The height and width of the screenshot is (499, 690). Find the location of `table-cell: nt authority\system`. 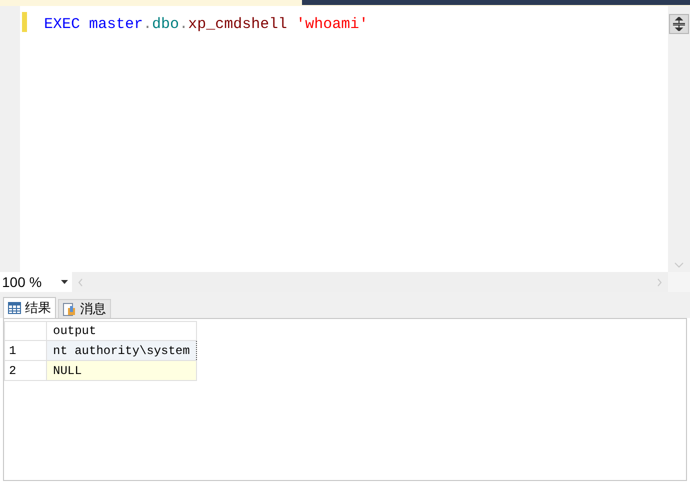

table-cell: nt authority\system is located at coordinates (121, 350).